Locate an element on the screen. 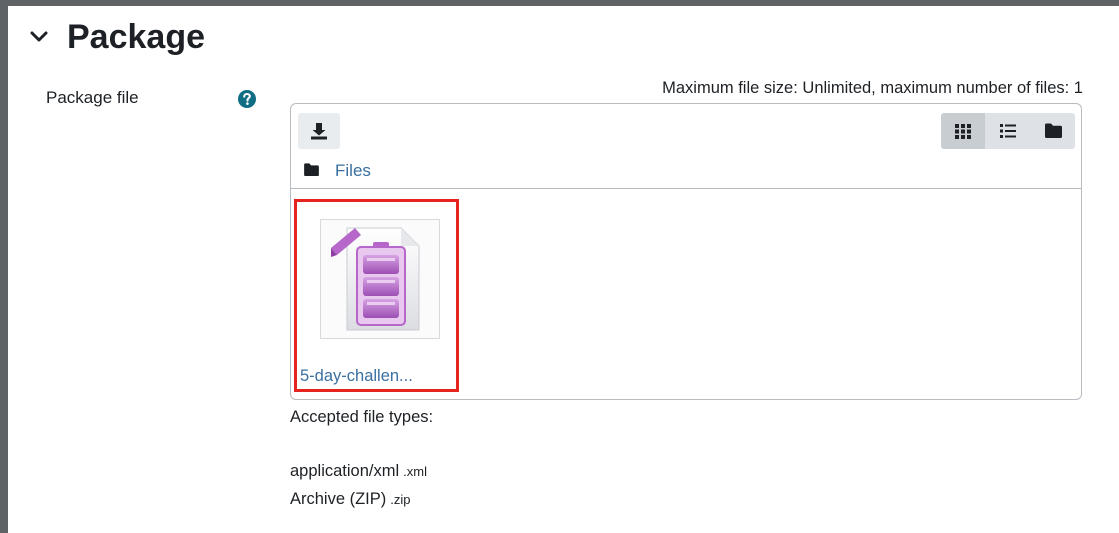 This screenshot has height=533, width=1119. accepted-type-name: application/xml is located at coordinates (345, 471).